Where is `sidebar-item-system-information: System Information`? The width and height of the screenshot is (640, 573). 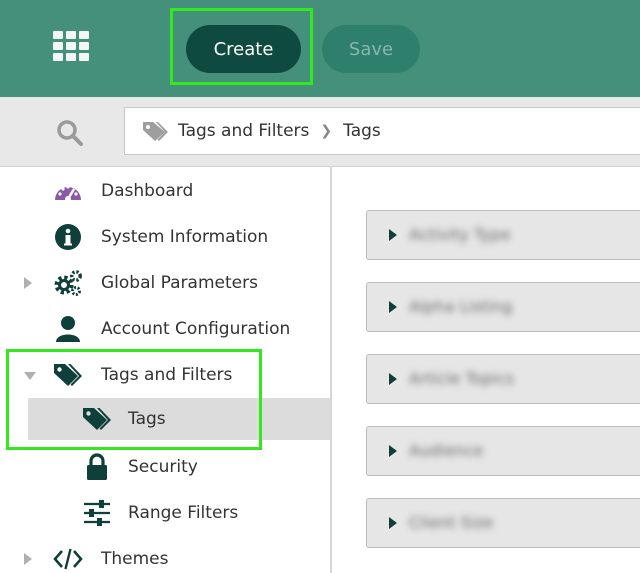 sidebar-item-system-information: System Information is located at coordinates (165, 237).